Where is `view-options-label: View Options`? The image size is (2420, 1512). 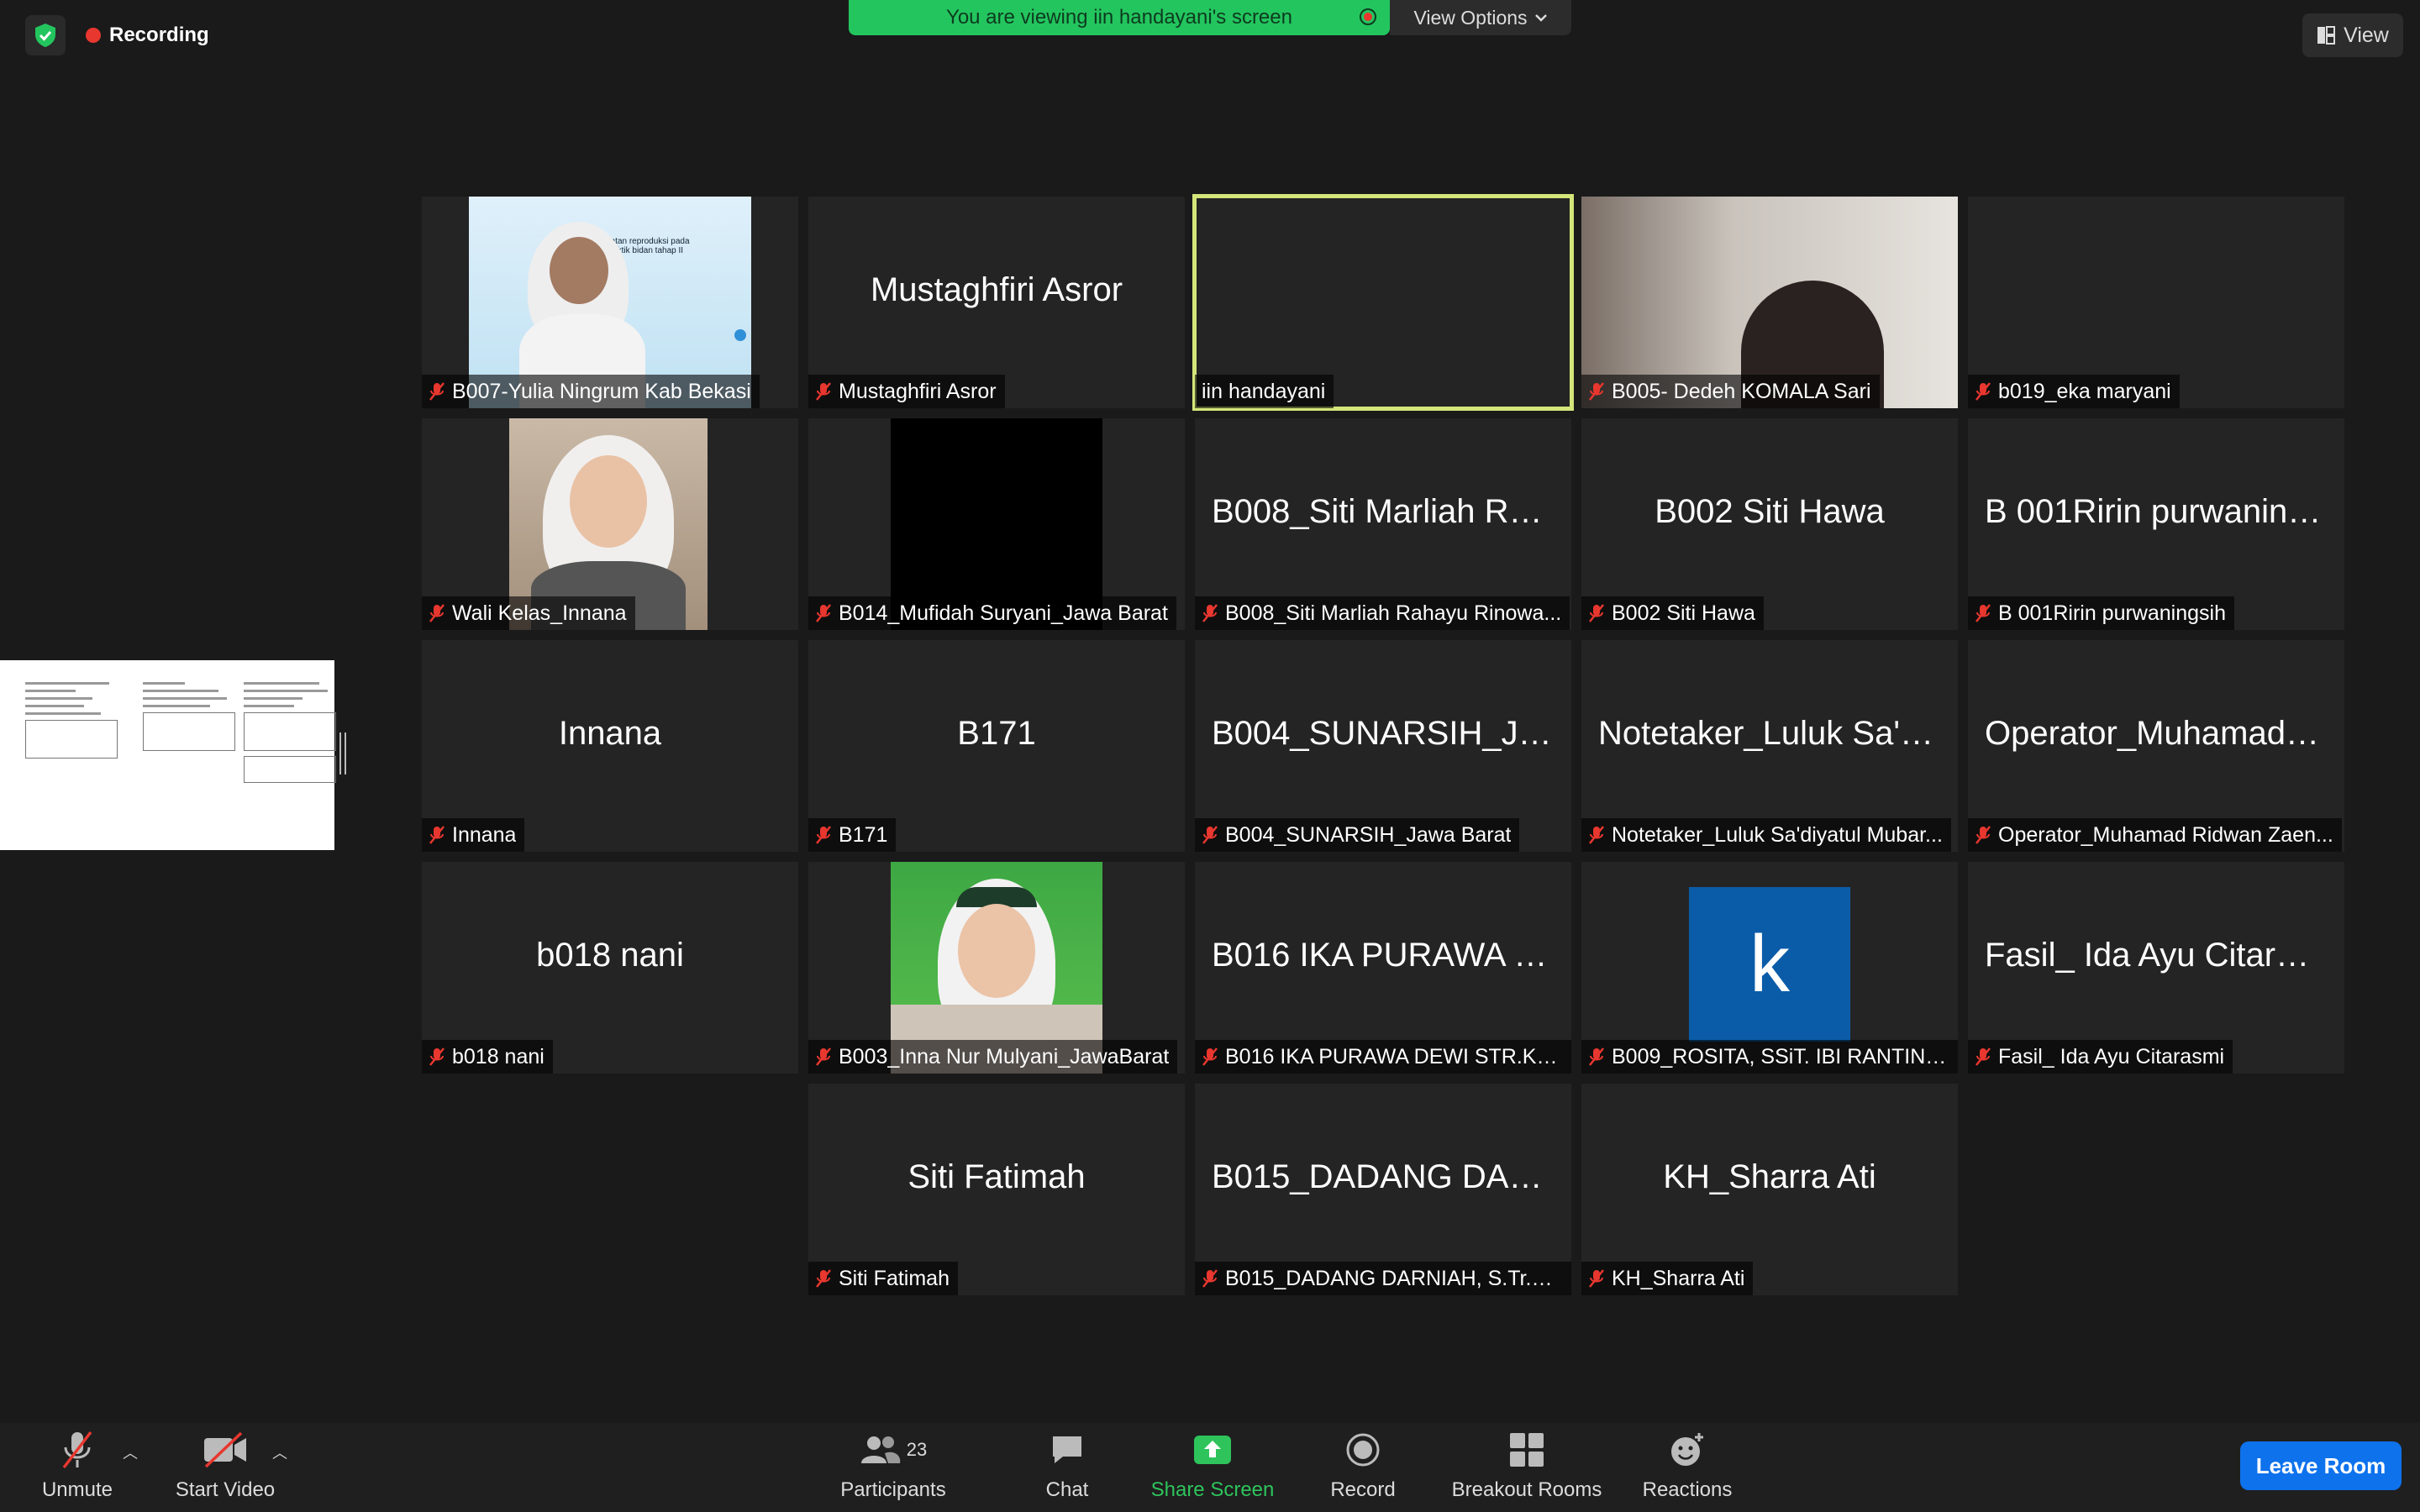 view-options-label: View Options is located at coordinates (1470, 17).